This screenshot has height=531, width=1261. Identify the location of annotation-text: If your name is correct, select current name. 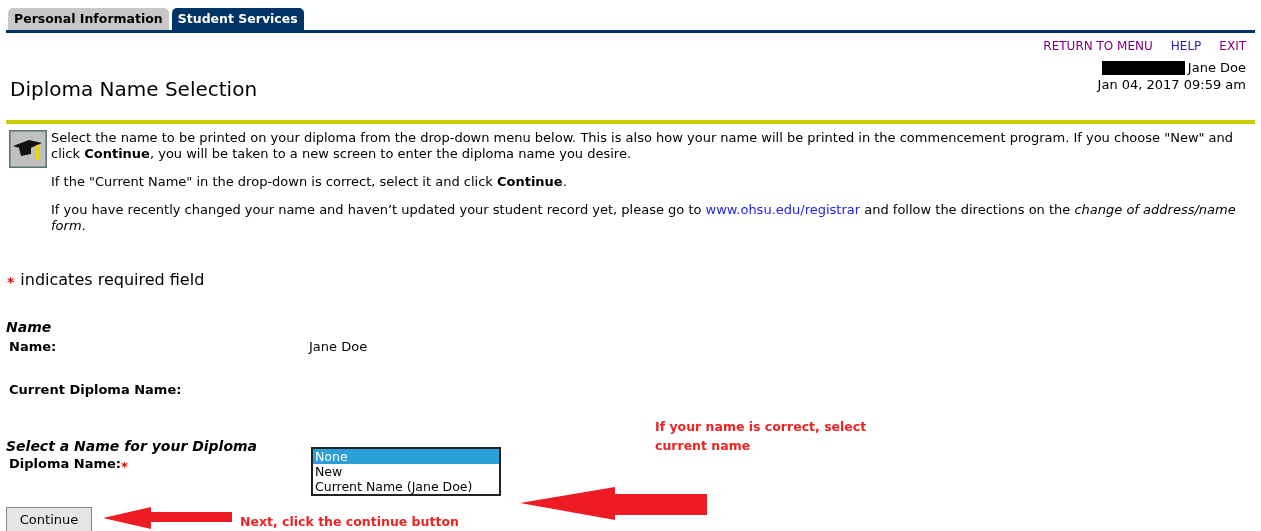
(761, 436).